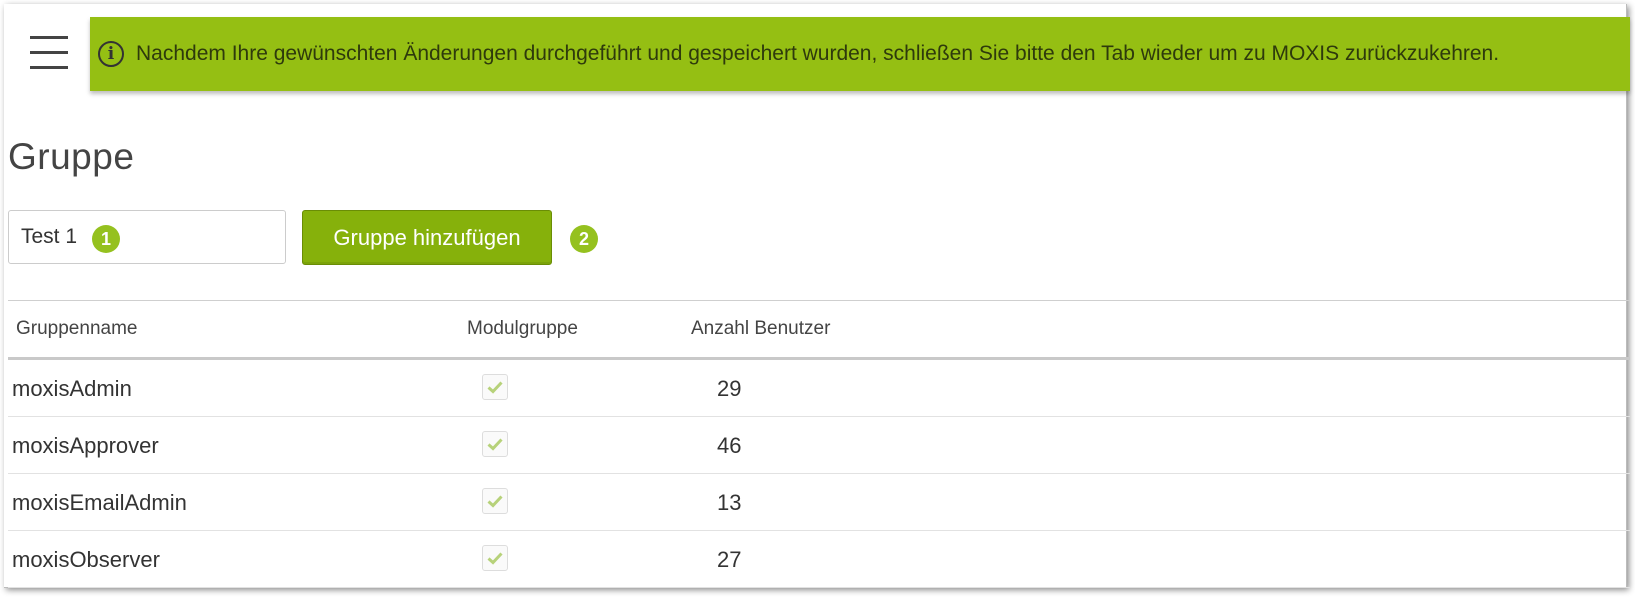 This screenshot has width=1635, height=597. I want to click on group-name-input, so click(147, 237).